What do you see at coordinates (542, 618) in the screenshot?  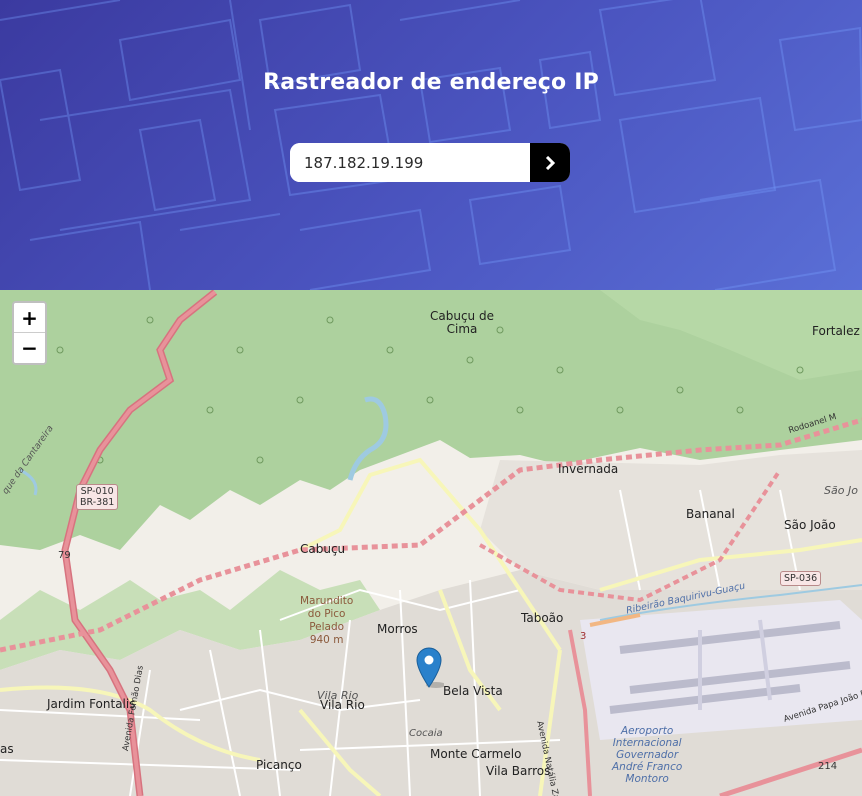 I see `place-label: Taboão` at bounding box center [542, 618].